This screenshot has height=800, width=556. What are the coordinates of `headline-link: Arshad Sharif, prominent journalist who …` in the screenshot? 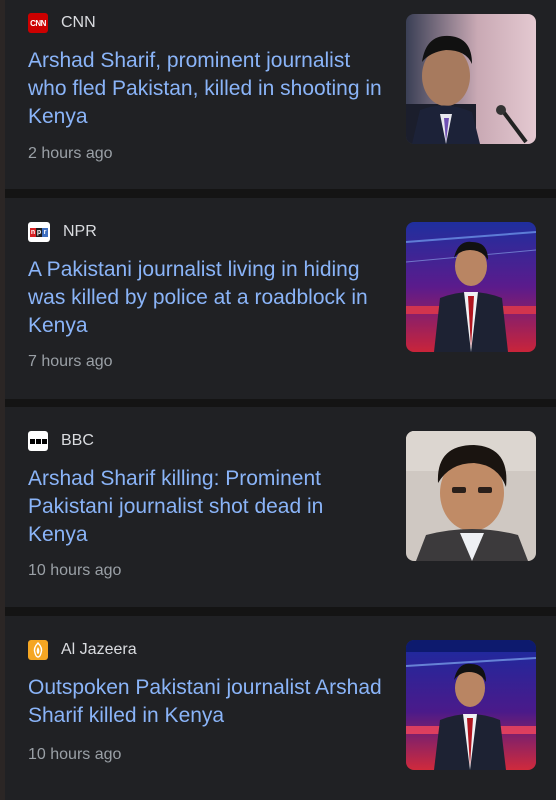 It's located at (208, 89).